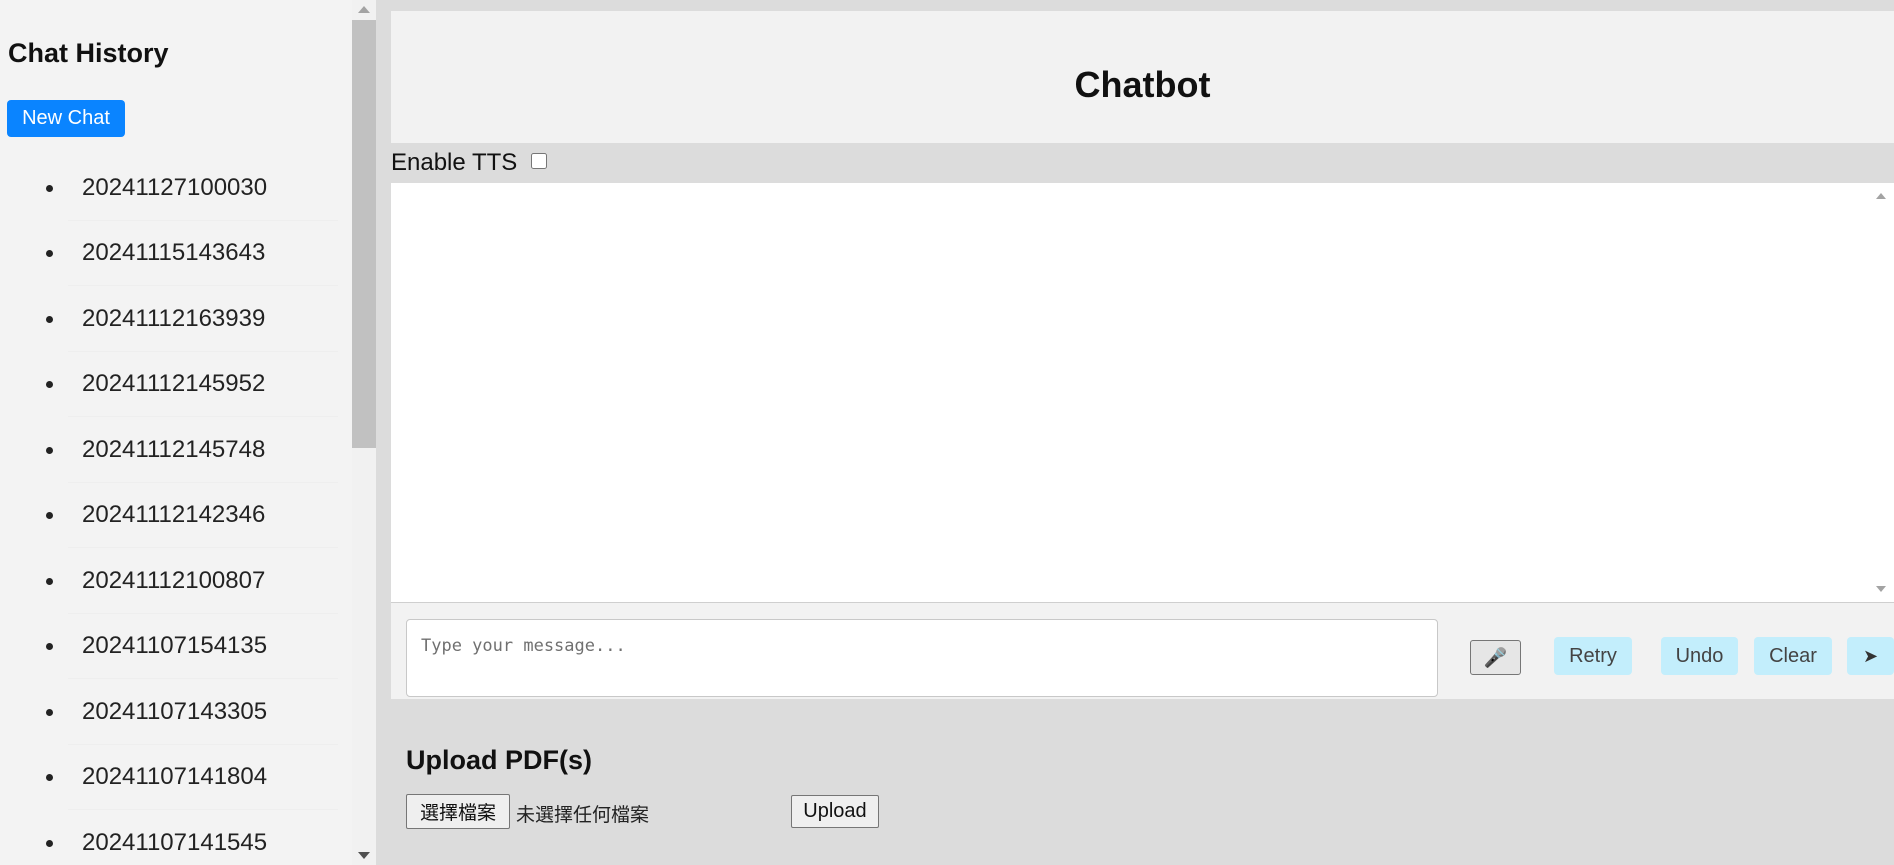 This screenshot has height=865, width=1894. Describe the element at coordinates (835, 811) in the screenshot. I see `upload-button: Upload` at that location.